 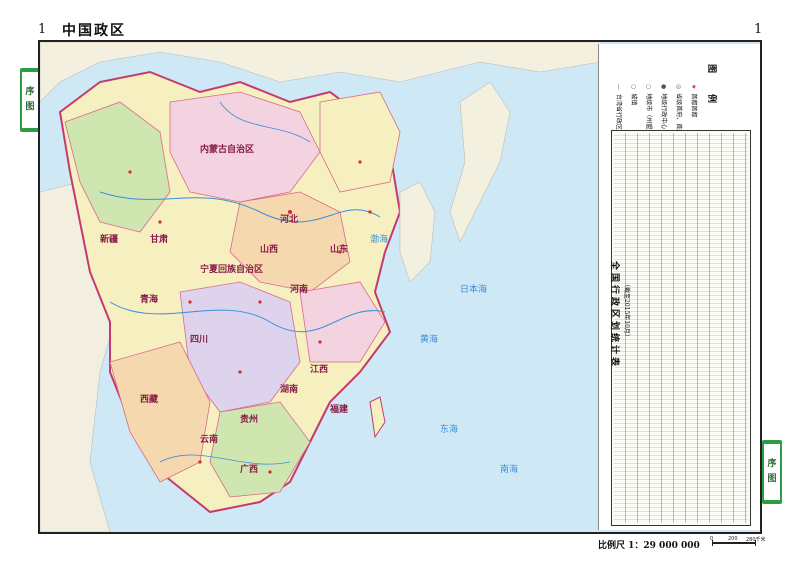 I want to click on legend-label: 地级行政中心, so click(x=663, y=111).